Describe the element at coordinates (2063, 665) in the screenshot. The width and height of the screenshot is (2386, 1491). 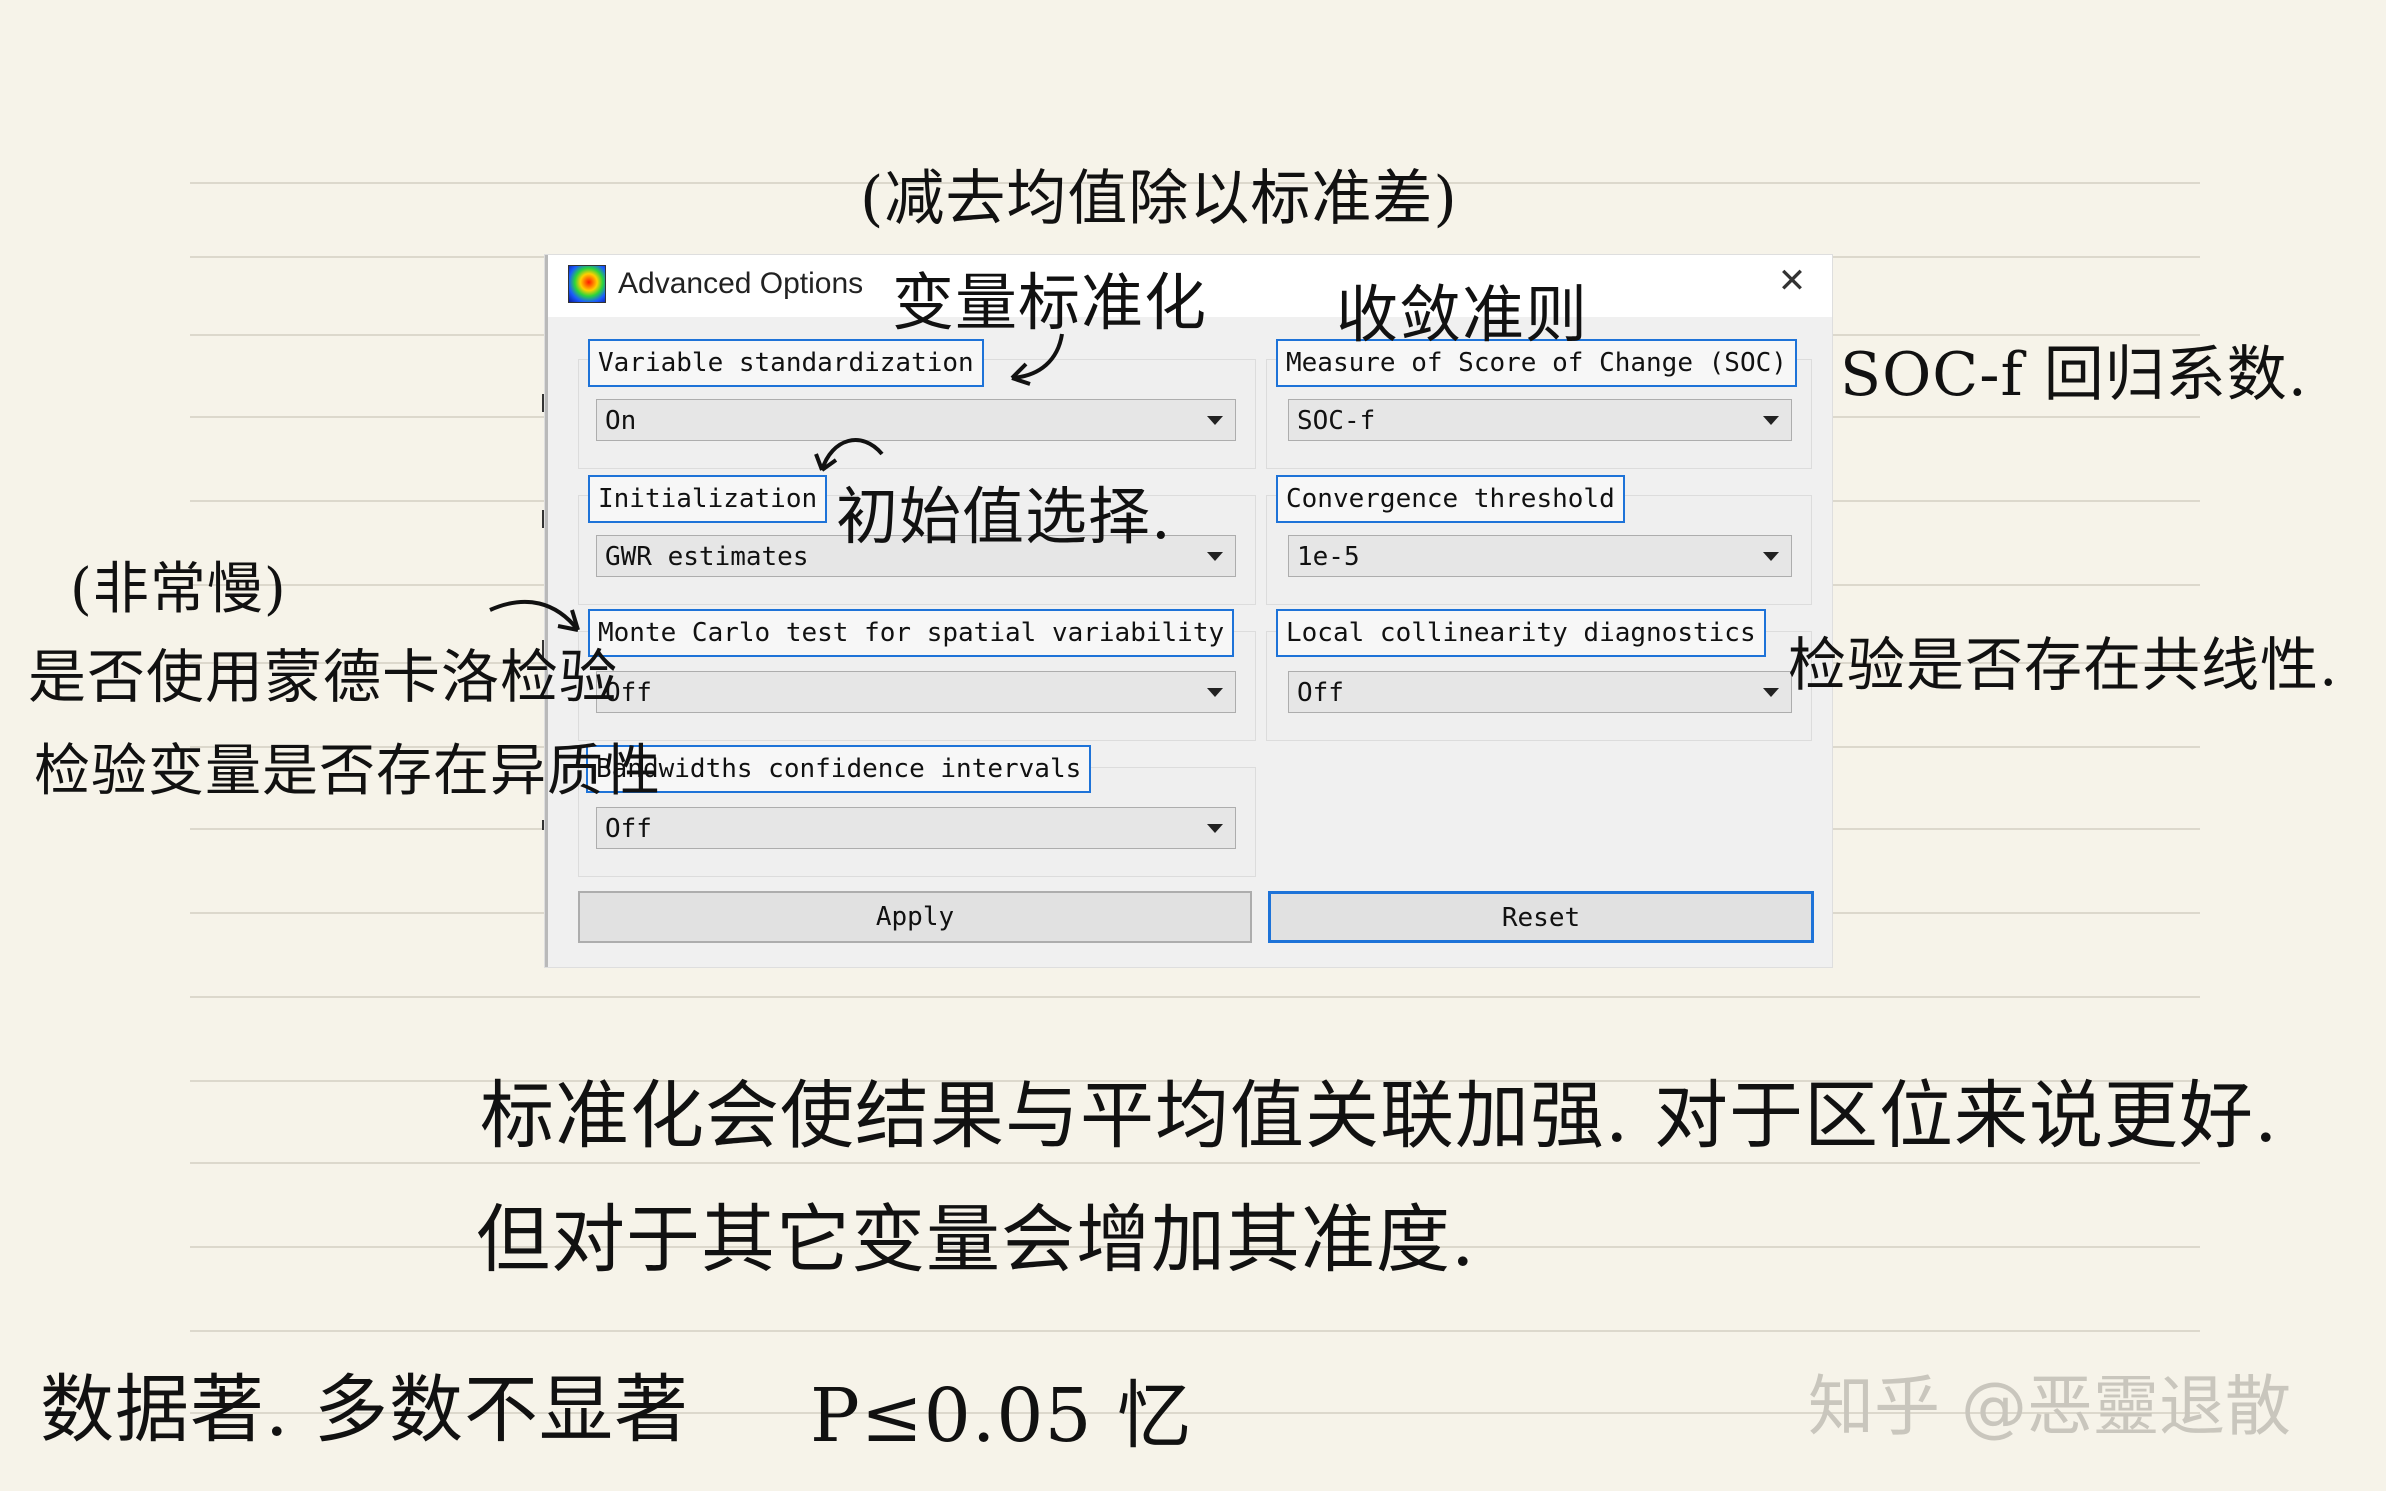
I see `note-check-collinearity: 检验是否存在共线性.` at that location.